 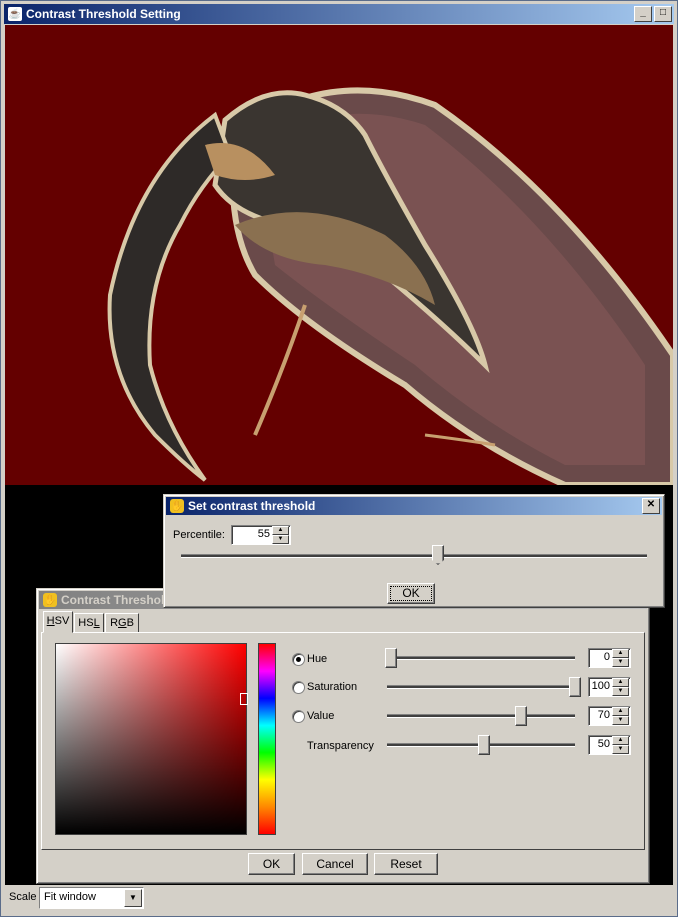 I want to click on value-radio, so click(x=298, y=716).